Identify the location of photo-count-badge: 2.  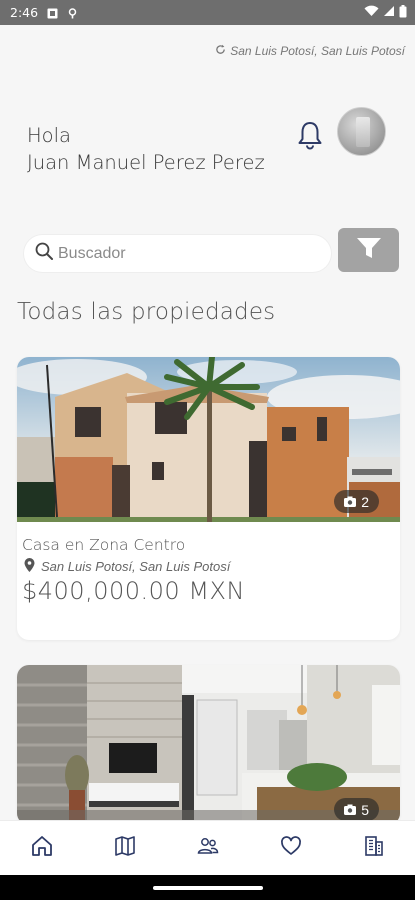
(356, 501).